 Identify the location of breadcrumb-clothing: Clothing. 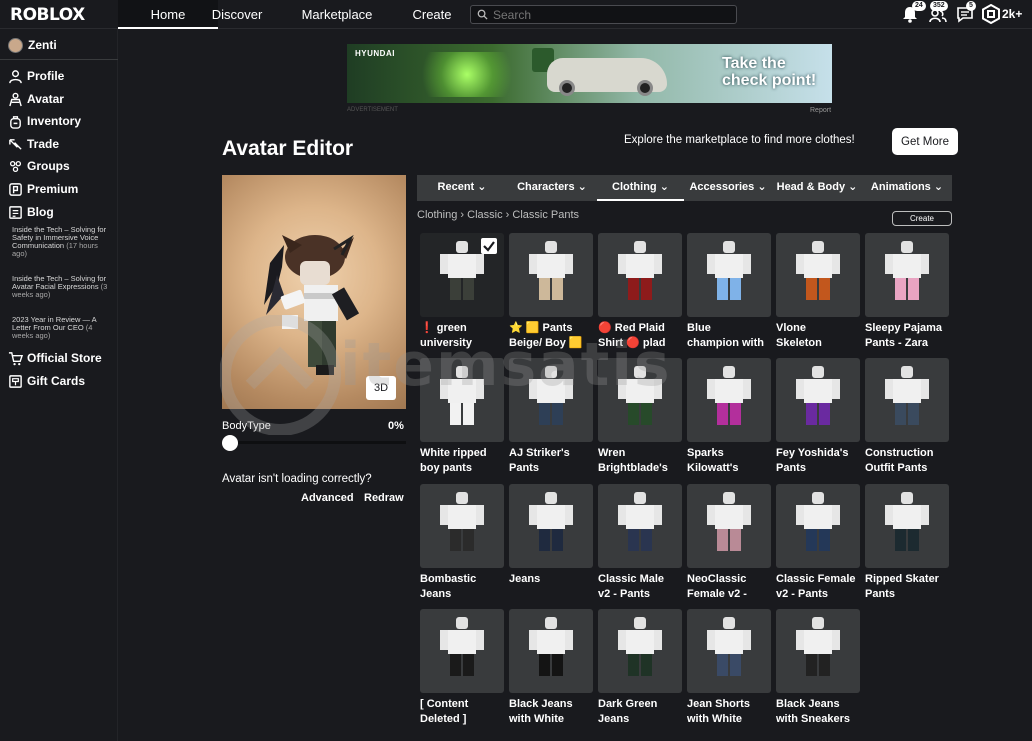
(437, 215).